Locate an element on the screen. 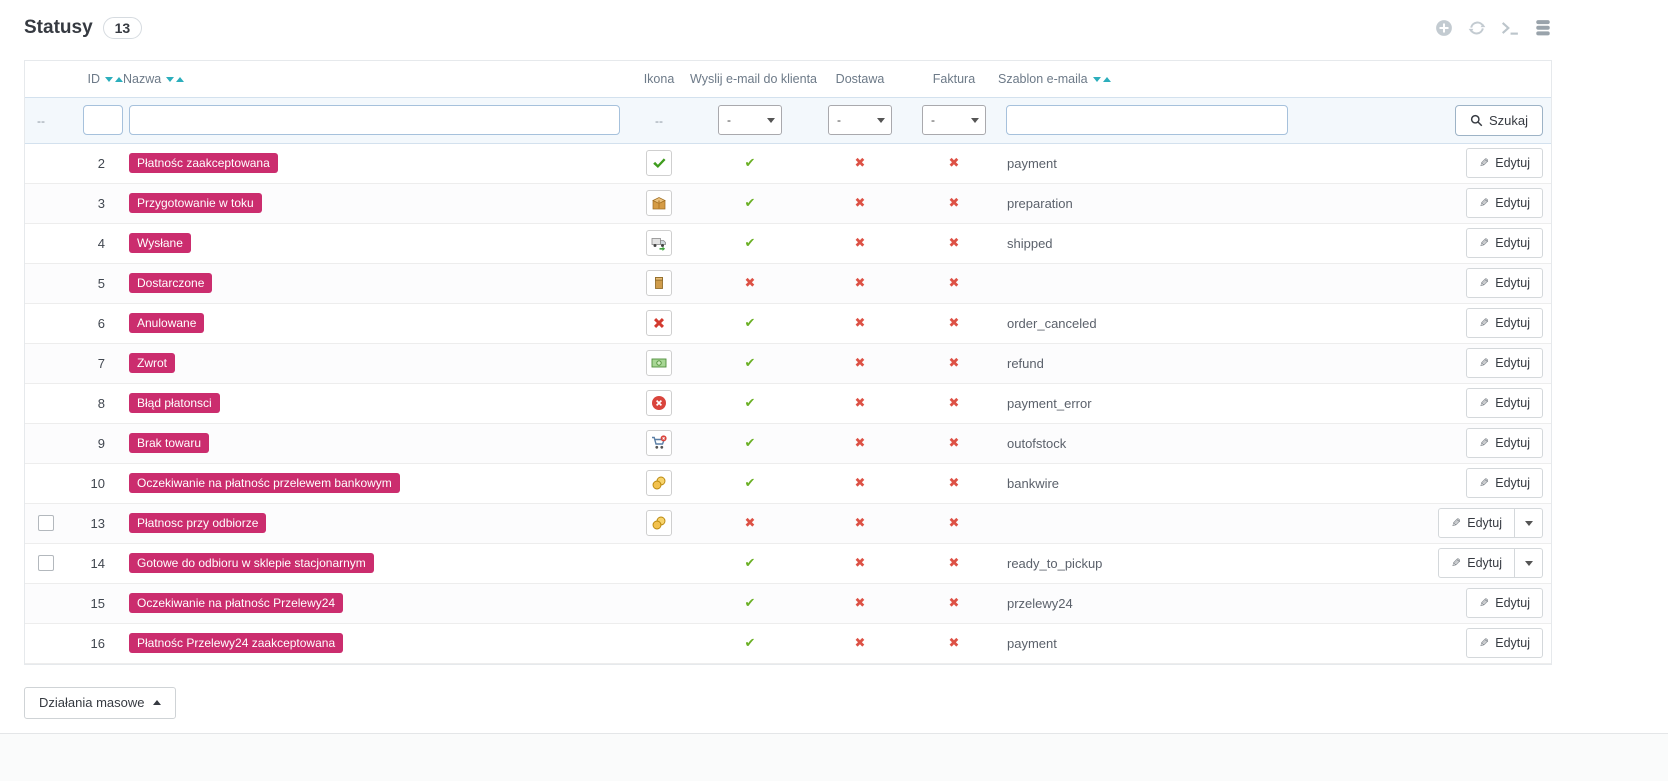 The width and height of the screenshot is (1668, 781). template-filter-input is located at coordinates (1147, 120).